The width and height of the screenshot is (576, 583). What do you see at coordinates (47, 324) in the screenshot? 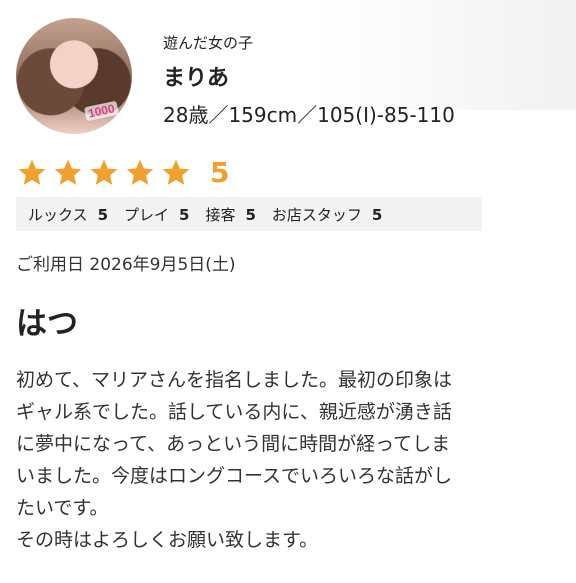
I see `review-title: はつ` at bounding box center [47, 324].